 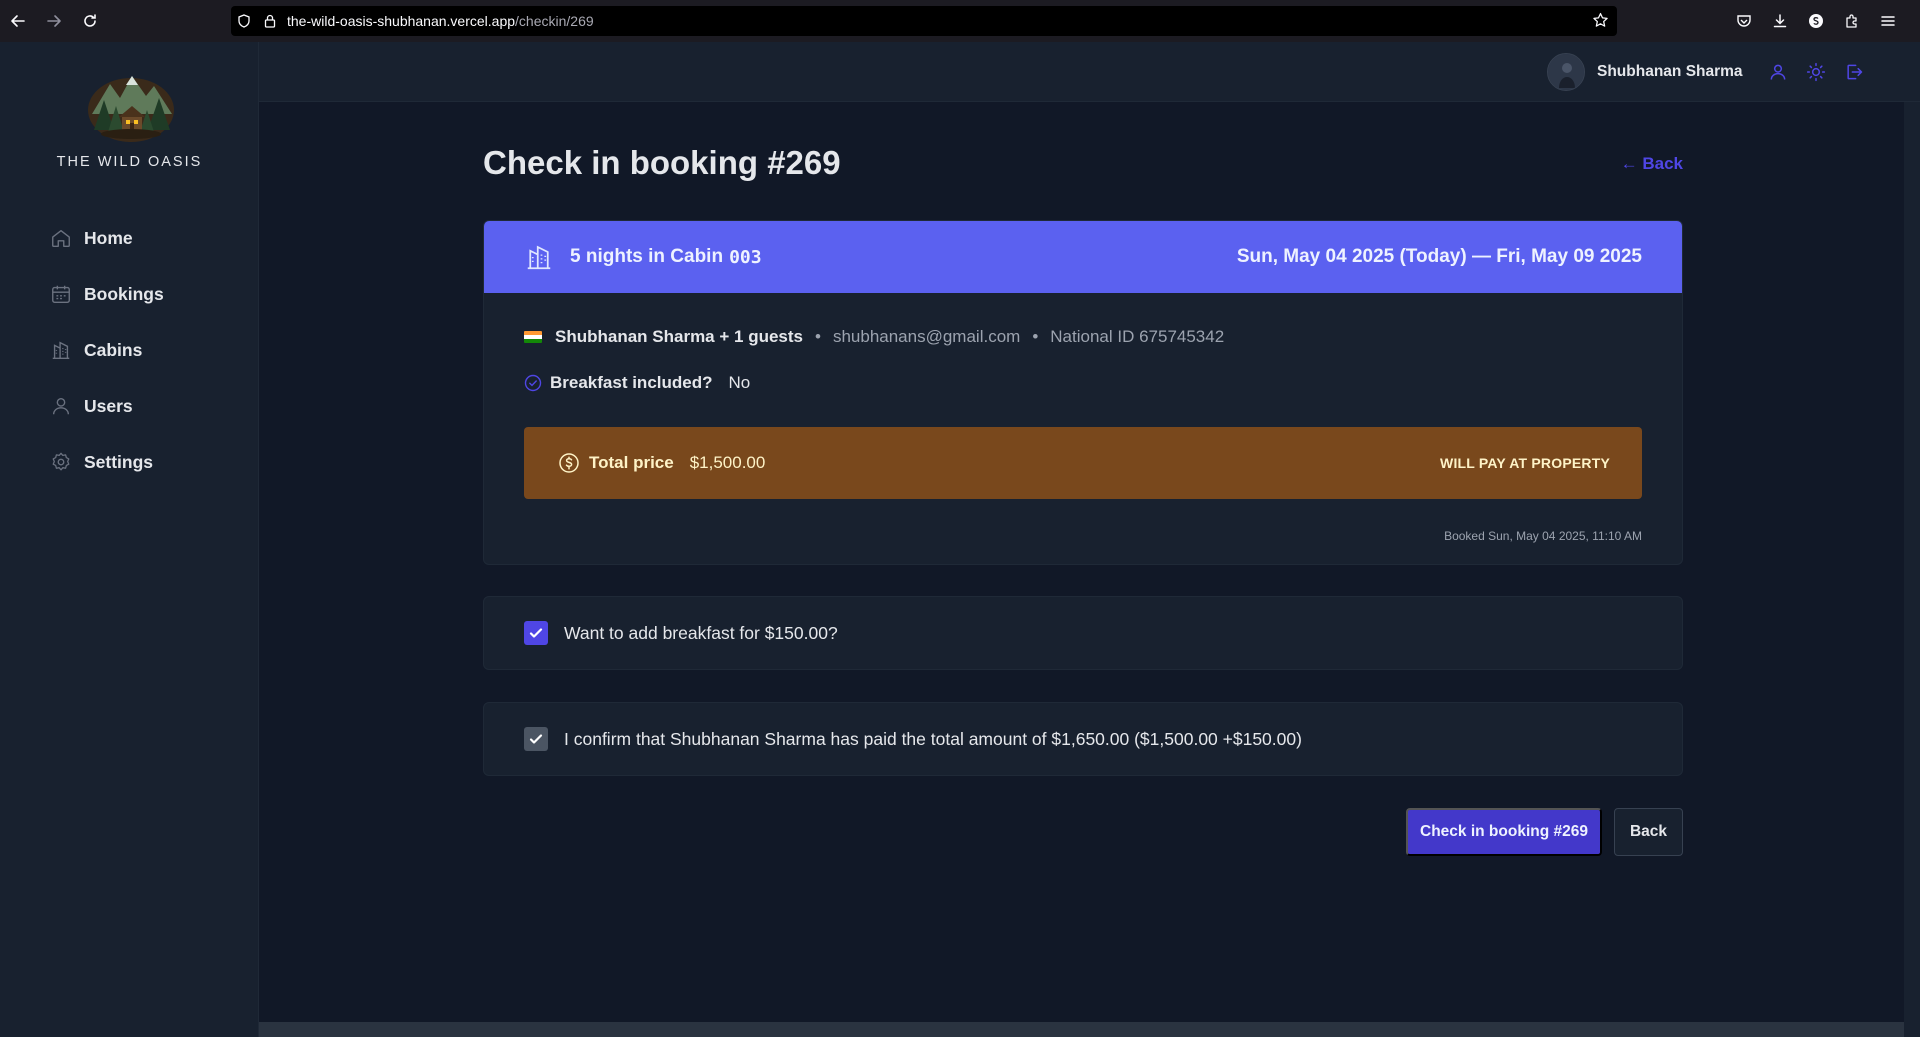 I want to click on reload-icon, so click(x=90, y=21).